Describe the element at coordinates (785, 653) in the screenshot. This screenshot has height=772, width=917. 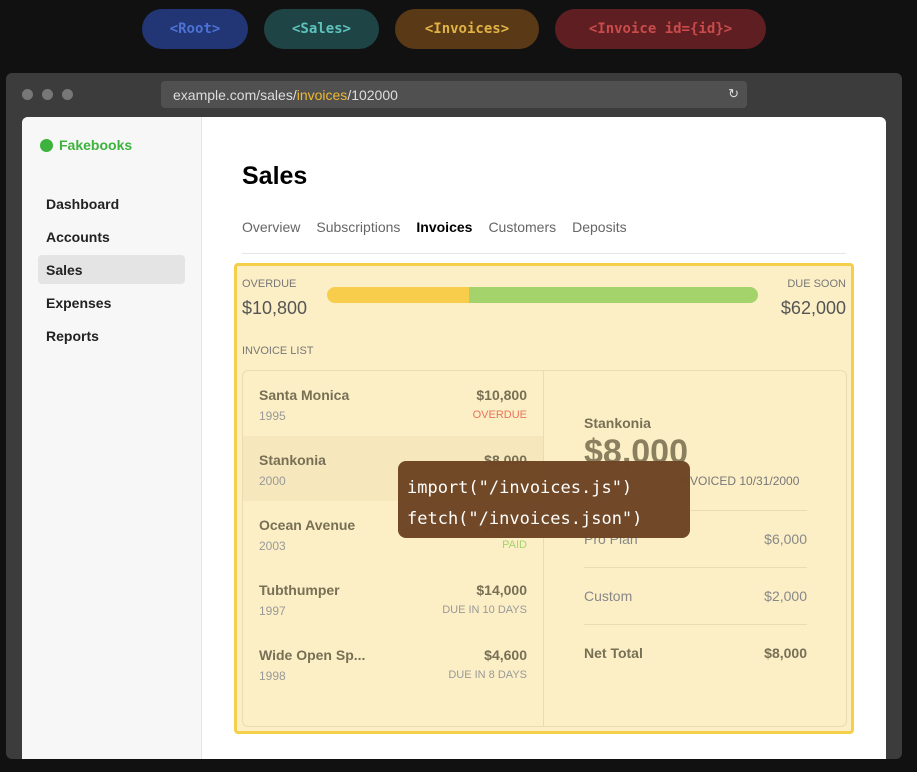
I see `total-amount: $8,000` at that location.